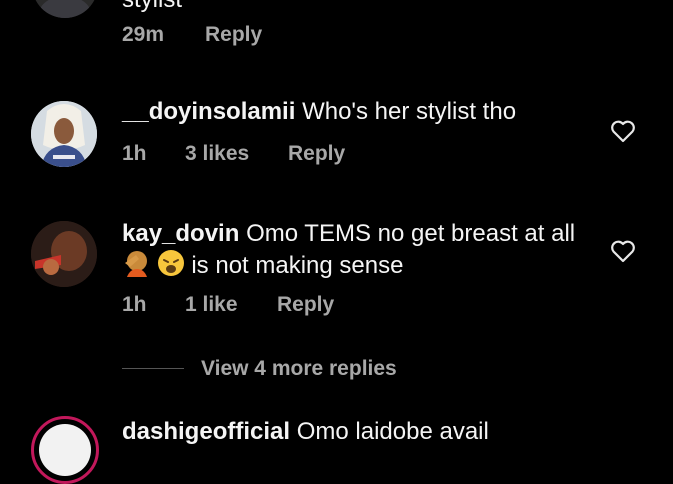  I want to click on username-link: __doyinsolamii, so click(208, 111).